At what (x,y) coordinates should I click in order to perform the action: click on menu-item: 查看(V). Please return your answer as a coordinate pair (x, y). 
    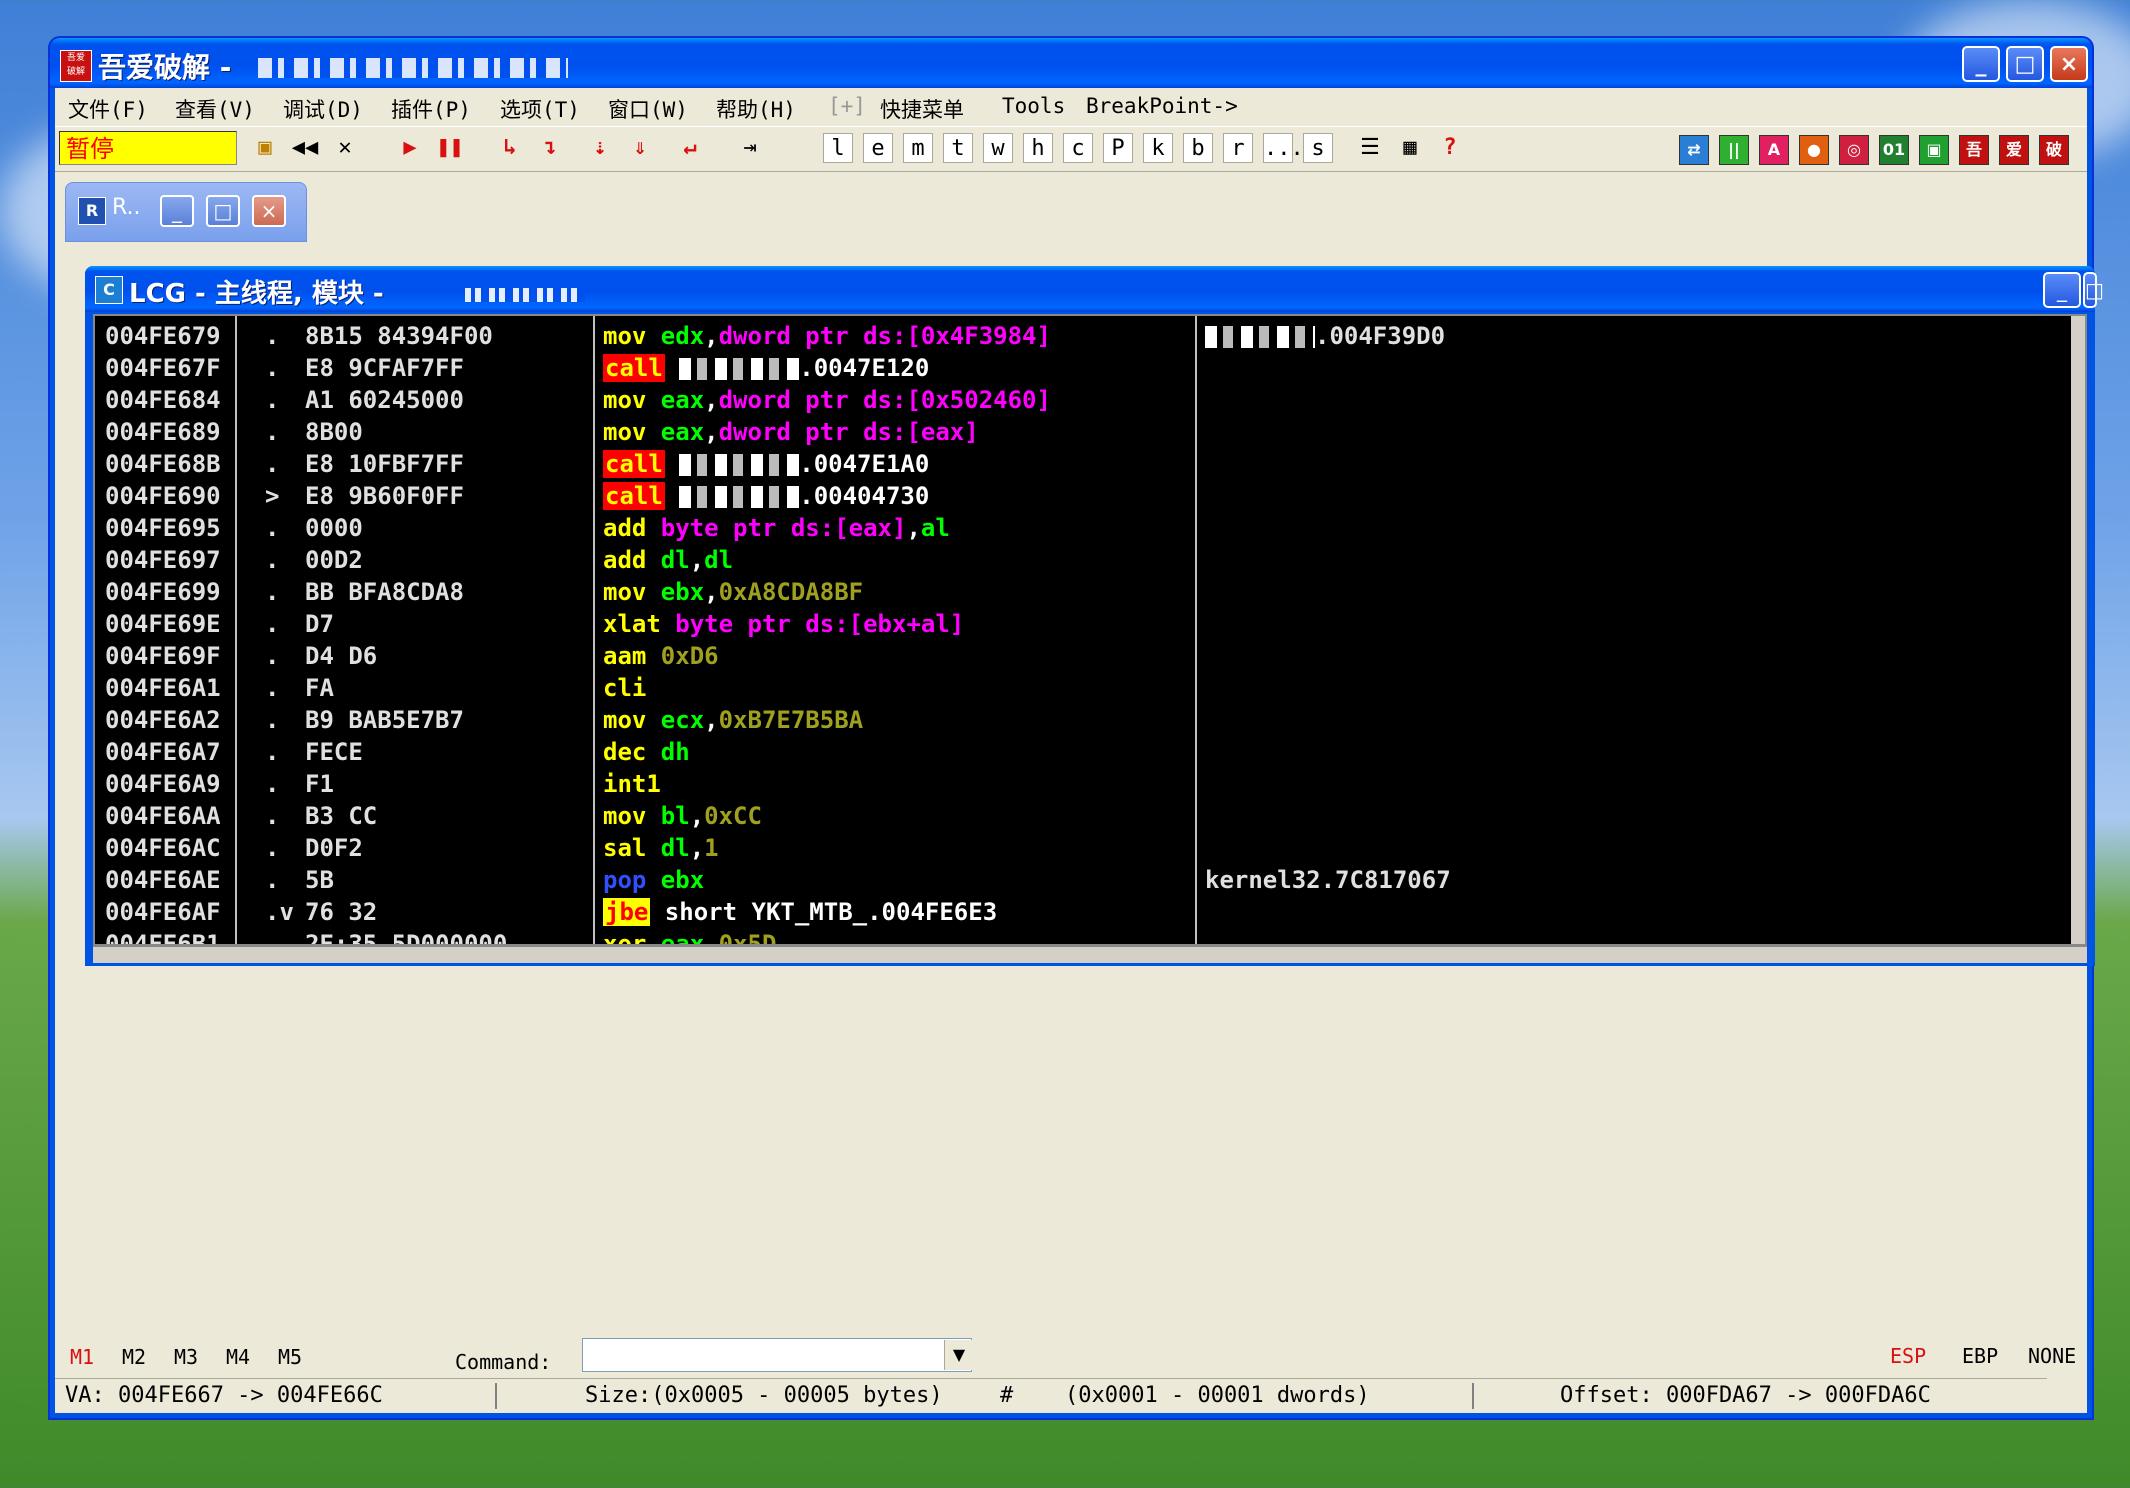
    Looking at the image, I should click on (215, 109).